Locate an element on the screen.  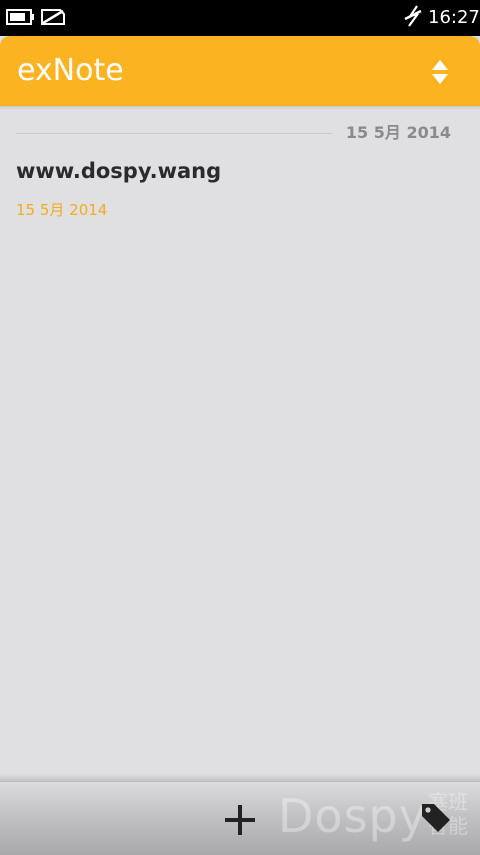
sort-arrows-icon is located at coordinates (440, 72).